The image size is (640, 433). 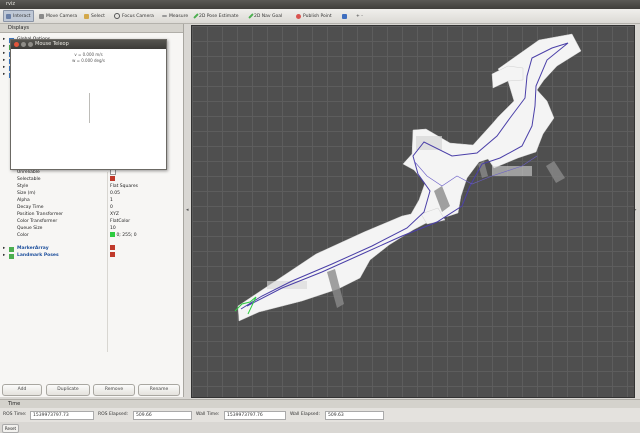 What do you see at coordinates (23, 44) in the screenshot?
I see `minimize-icon` at bounding box center [23, 44].